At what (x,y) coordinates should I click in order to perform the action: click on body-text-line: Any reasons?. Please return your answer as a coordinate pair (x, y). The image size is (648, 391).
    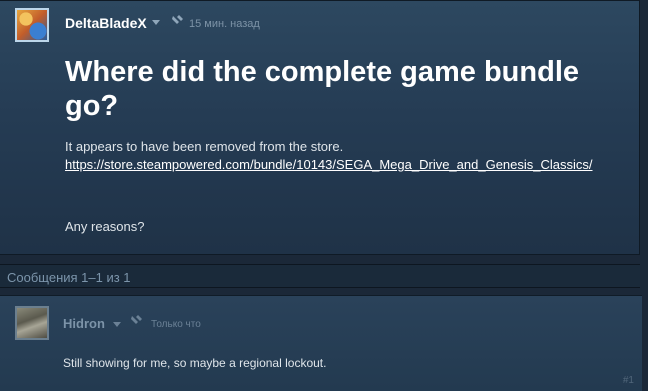
    Looking at the image, I should click on (105, 226).